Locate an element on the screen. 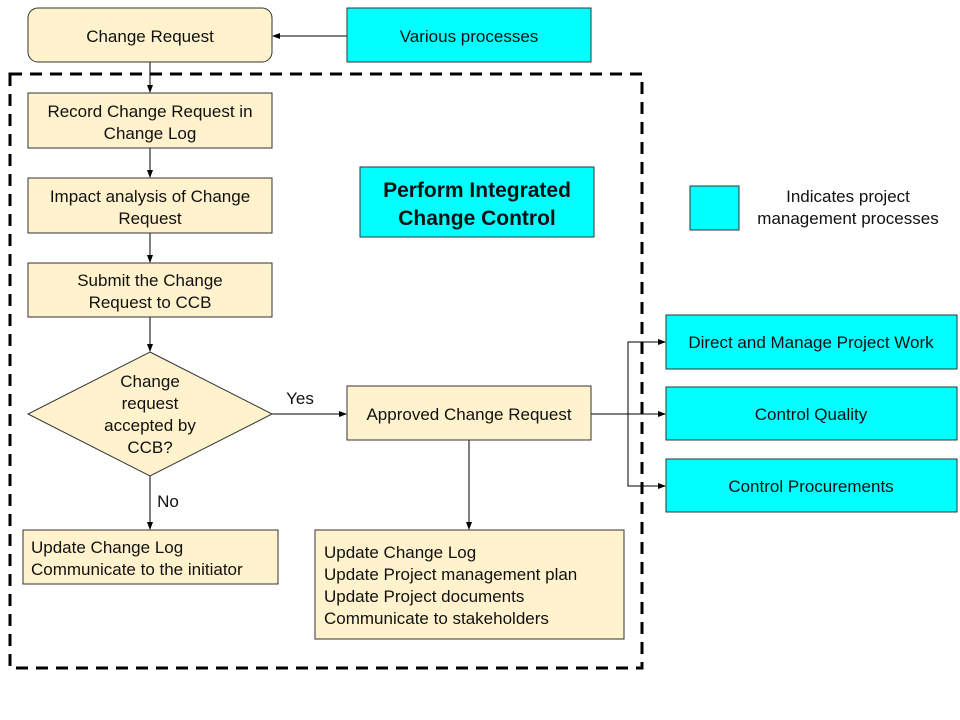  node-label: Request to CCB is located at coordinates (150, 302).